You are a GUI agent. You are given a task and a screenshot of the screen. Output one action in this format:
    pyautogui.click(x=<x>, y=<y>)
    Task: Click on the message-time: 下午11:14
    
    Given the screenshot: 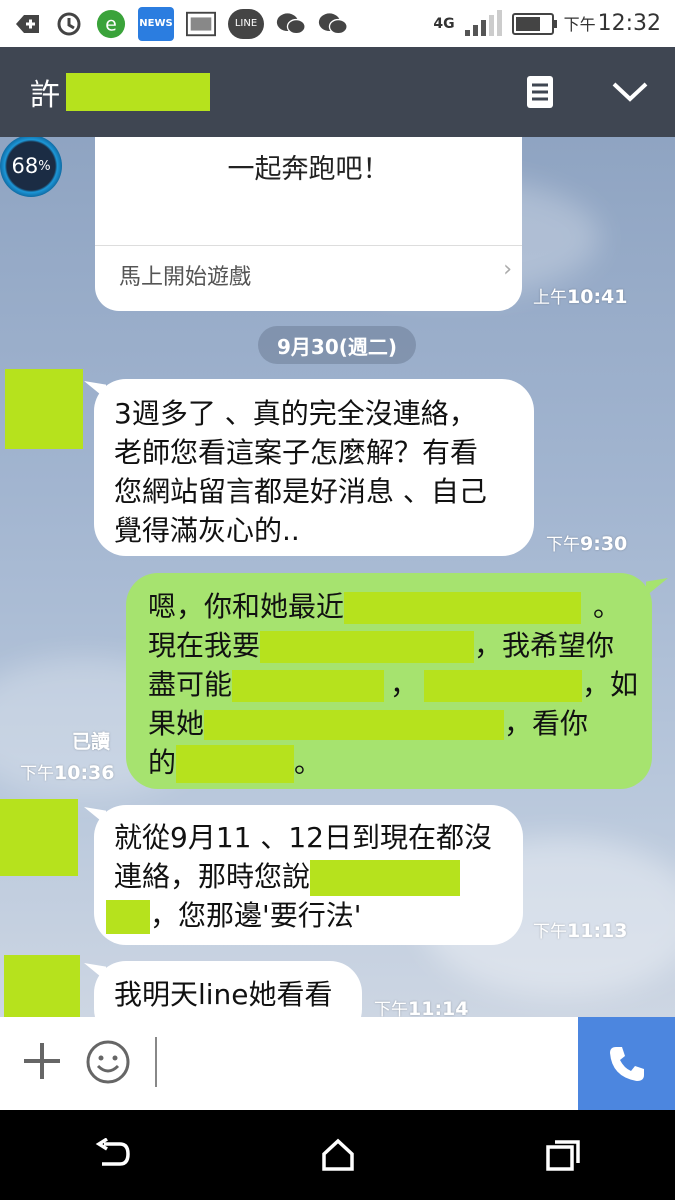 What is the action you would take?
    pyautogui.click(x=421, y=1007)
    